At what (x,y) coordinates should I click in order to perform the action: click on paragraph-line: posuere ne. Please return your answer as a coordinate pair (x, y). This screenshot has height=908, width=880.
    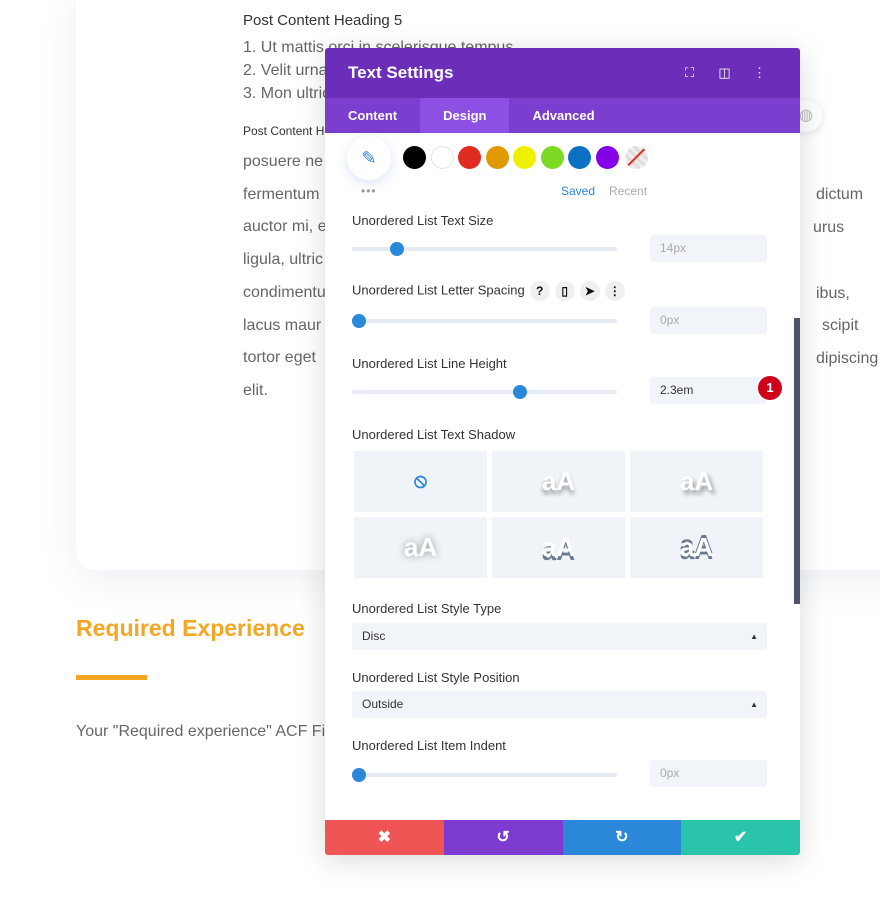
    Looking at the image, I should click on (283, 161).